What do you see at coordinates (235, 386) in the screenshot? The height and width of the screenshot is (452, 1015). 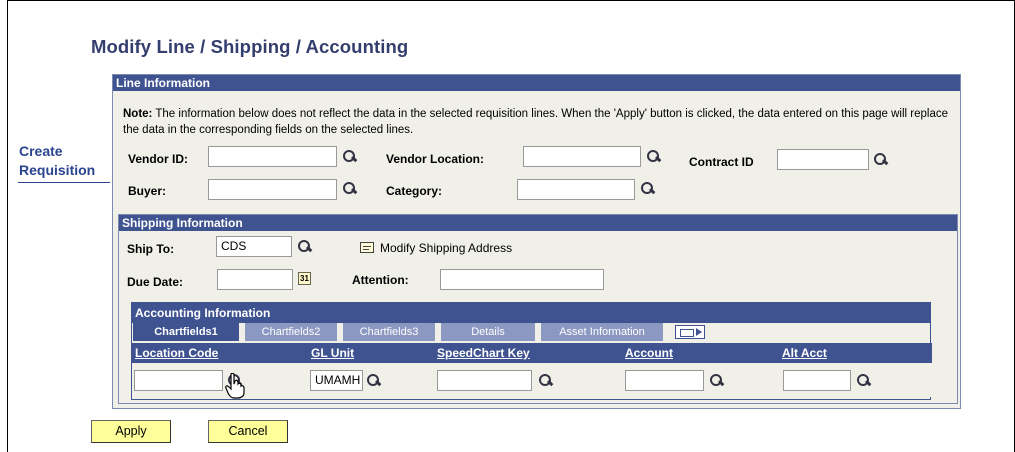 I see `hand-cursor-icon` at bounding box center [235, 386].